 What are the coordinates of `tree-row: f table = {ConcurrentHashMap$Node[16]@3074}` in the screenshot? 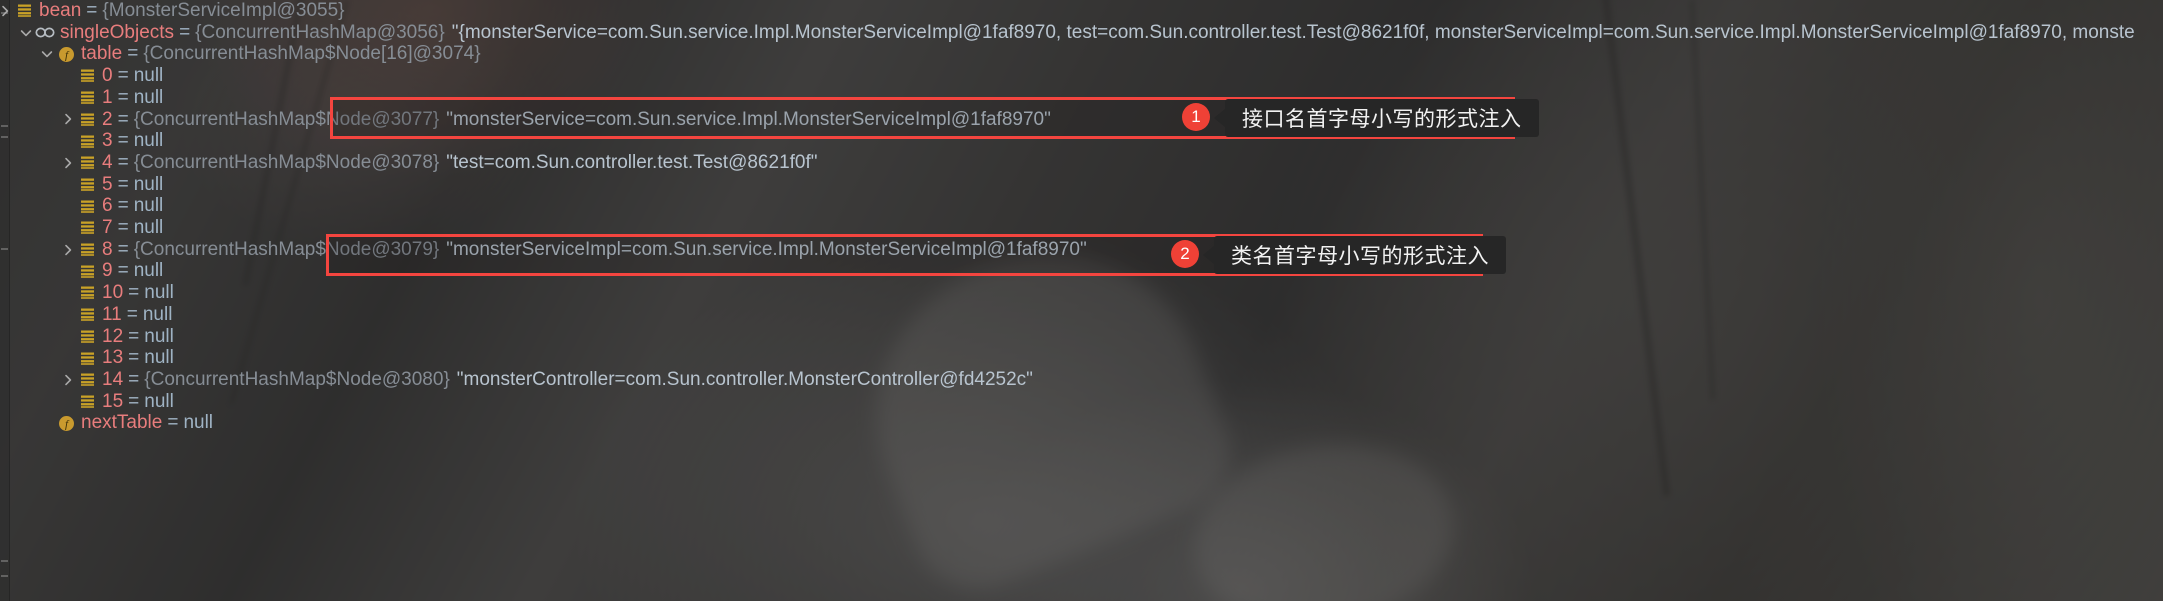 It's located at (268, 54).